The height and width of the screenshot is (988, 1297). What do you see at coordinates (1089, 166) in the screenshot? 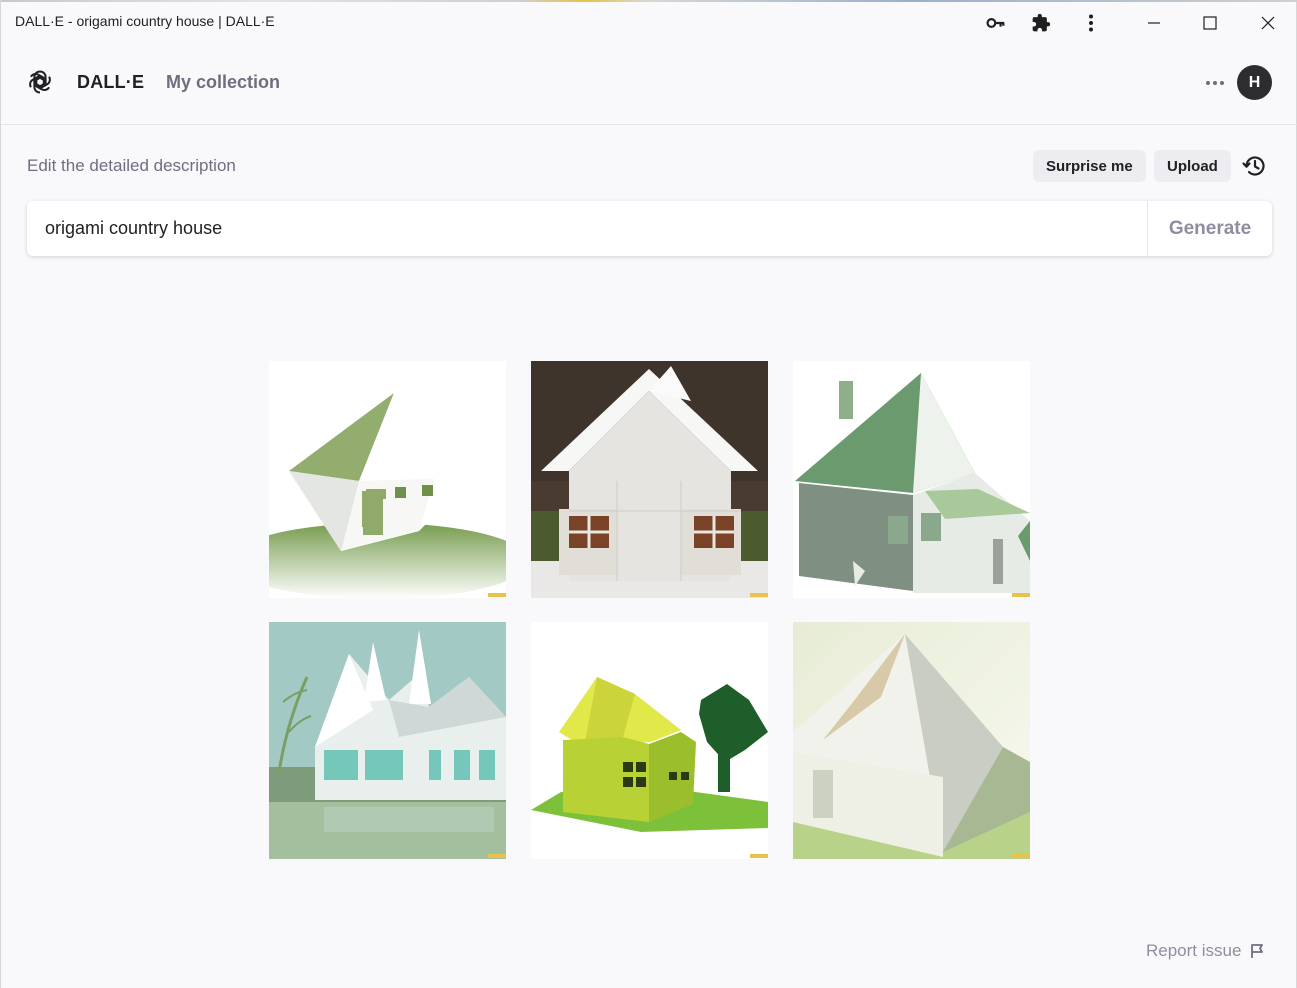
I see `surprise-me-button: Surprise me` at bounding box center [1089, 166].